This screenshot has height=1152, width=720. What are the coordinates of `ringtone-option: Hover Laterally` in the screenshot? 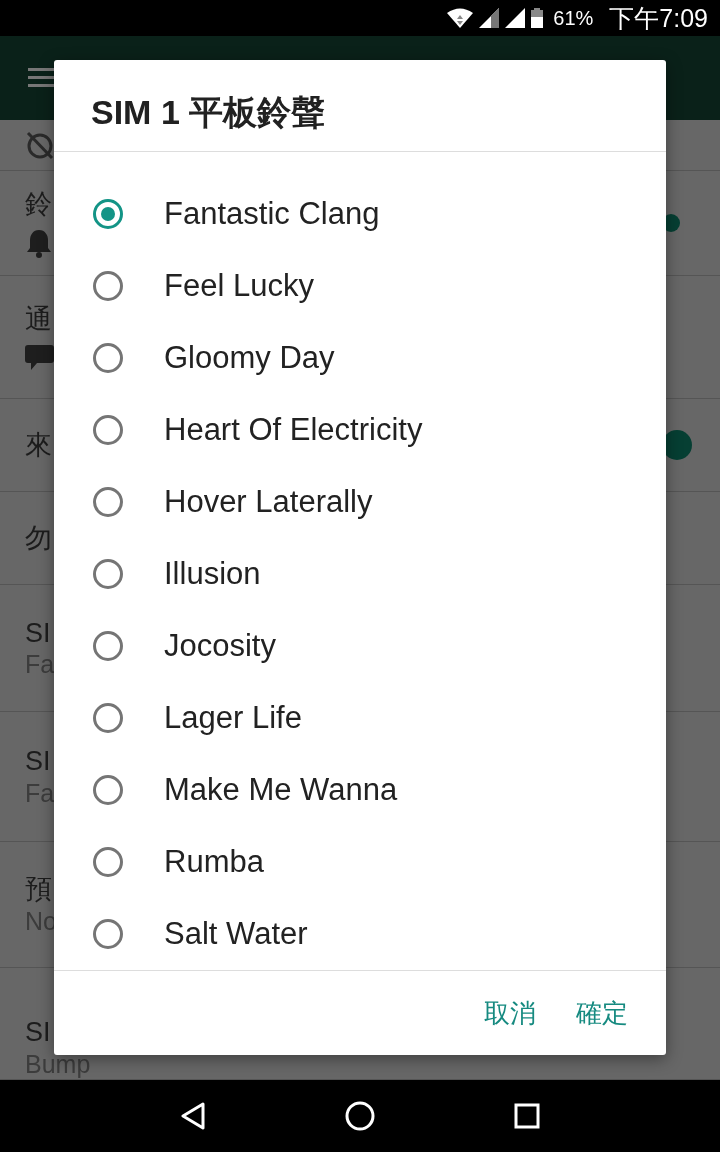 It's located at (268, 502).